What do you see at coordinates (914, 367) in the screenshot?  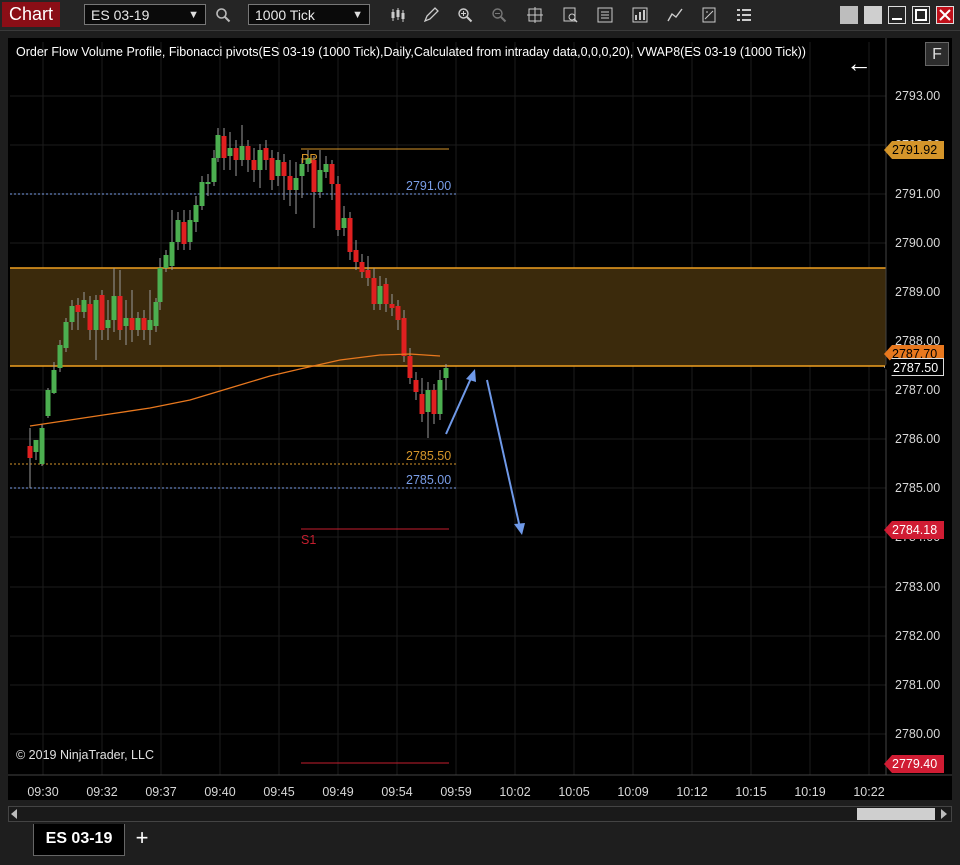 I see `current-price-tag: 2787.50` at bounding box center [914, 367].